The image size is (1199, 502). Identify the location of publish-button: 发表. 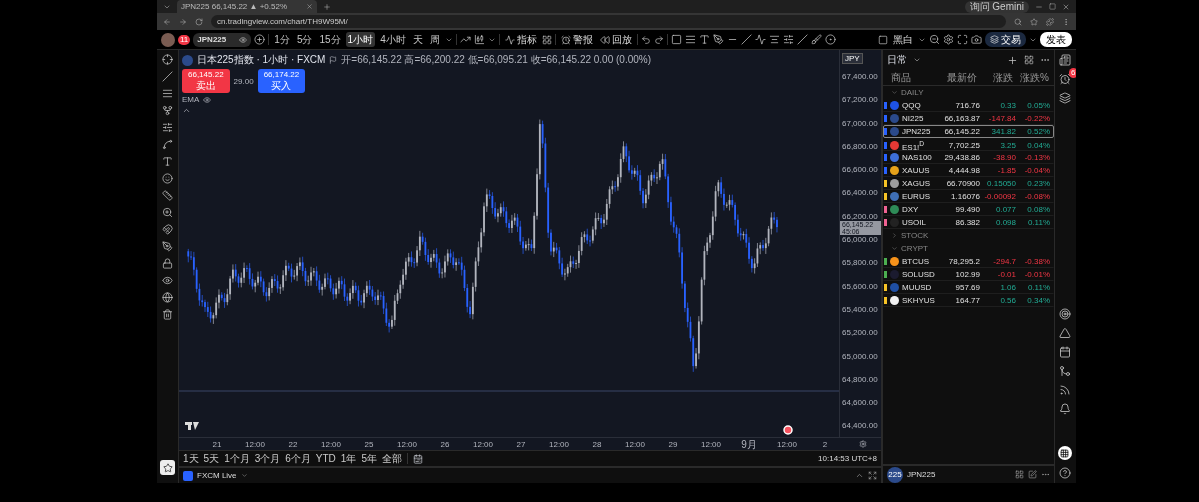
(1056, 39).